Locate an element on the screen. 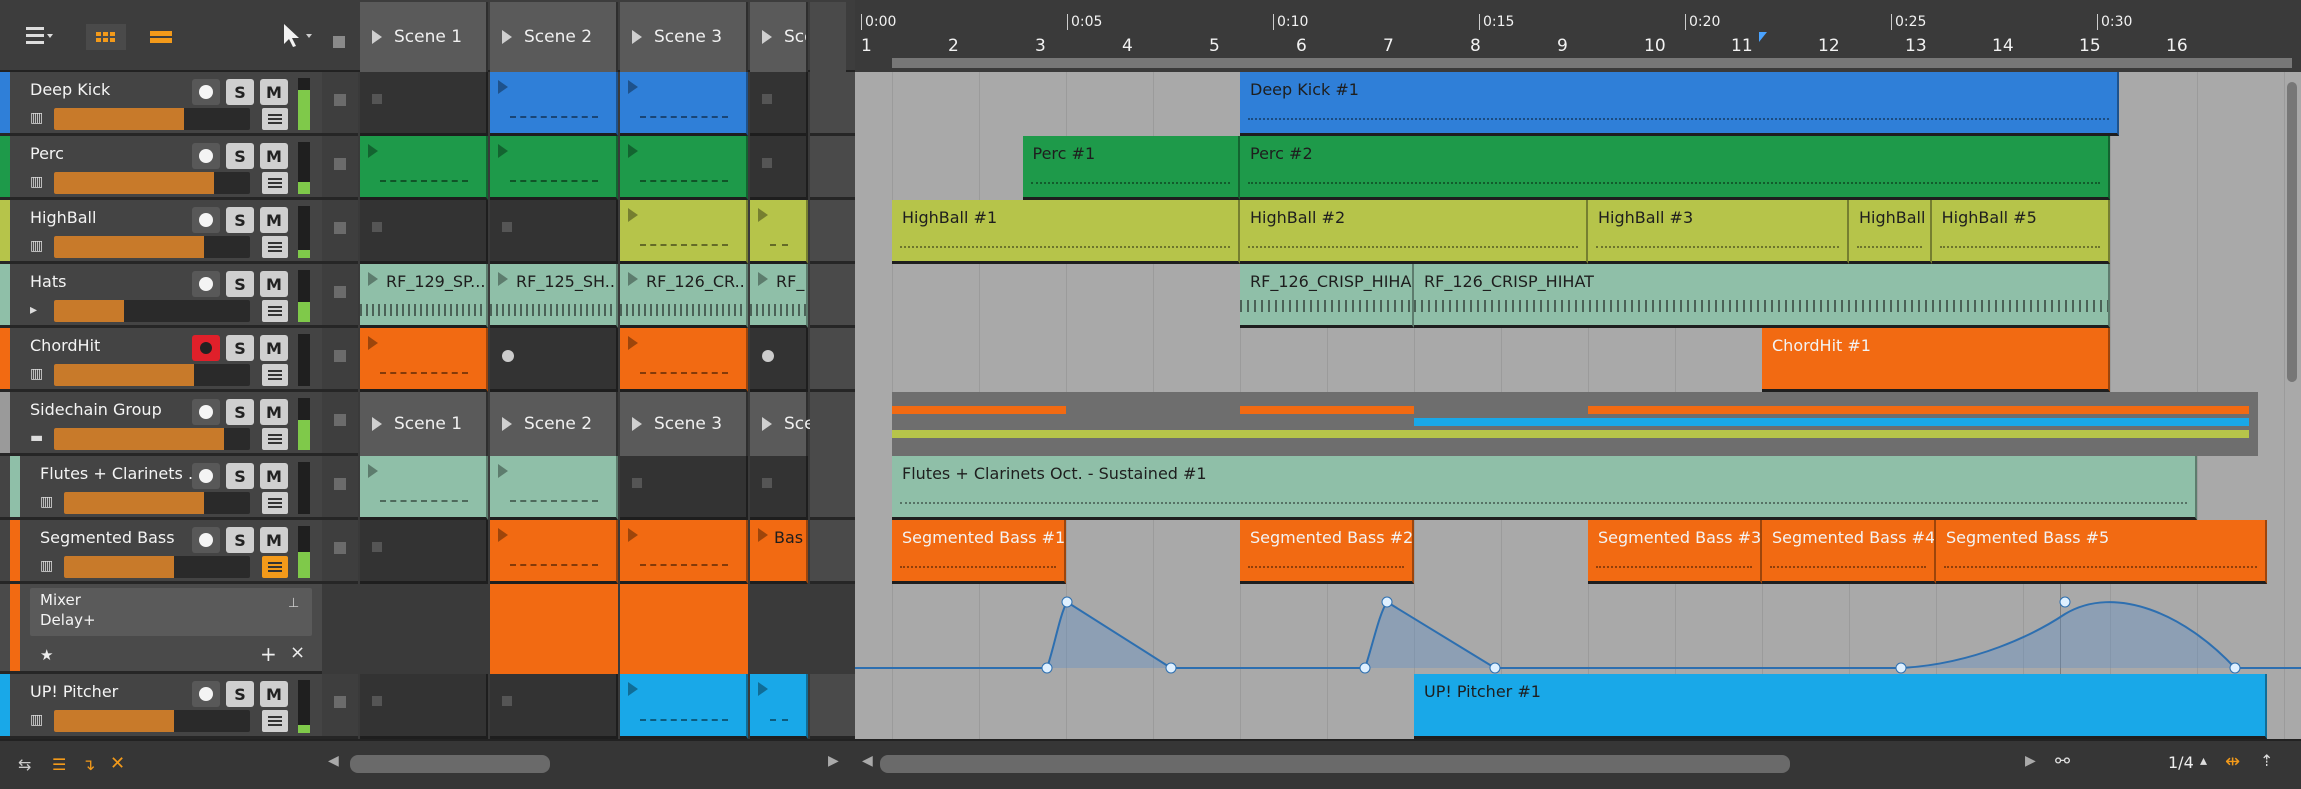  track-name: Hats is located at coordinates (110, 281).